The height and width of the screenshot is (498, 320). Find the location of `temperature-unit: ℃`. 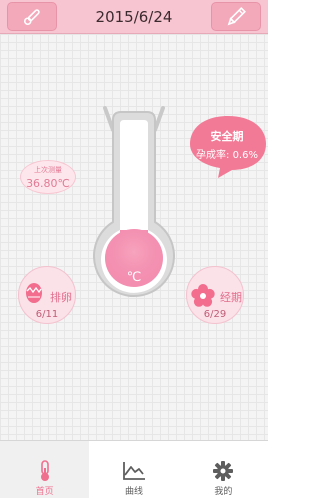

temperature-unit: ℃ is located at coordinates (134, 277).